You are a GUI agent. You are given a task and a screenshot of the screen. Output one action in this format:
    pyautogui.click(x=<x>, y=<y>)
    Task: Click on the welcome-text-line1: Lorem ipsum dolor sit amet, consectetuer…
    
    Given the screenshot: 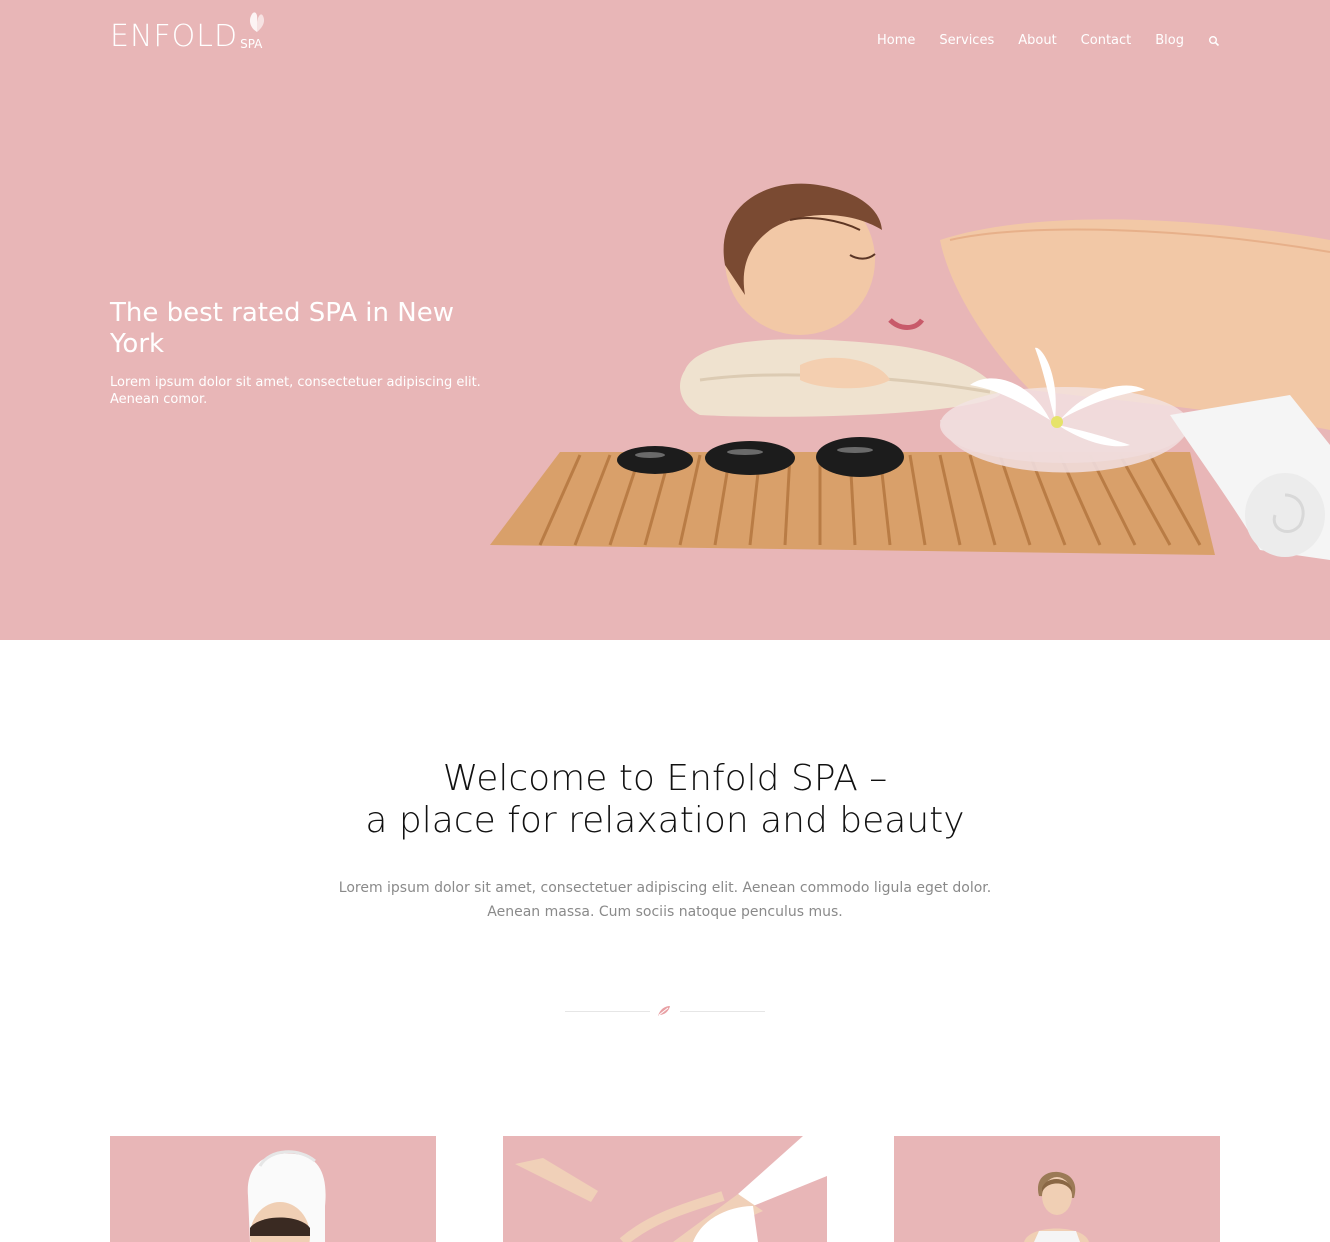 What is the action you would take?
    pyautogui.click(x=665, y=888)
    